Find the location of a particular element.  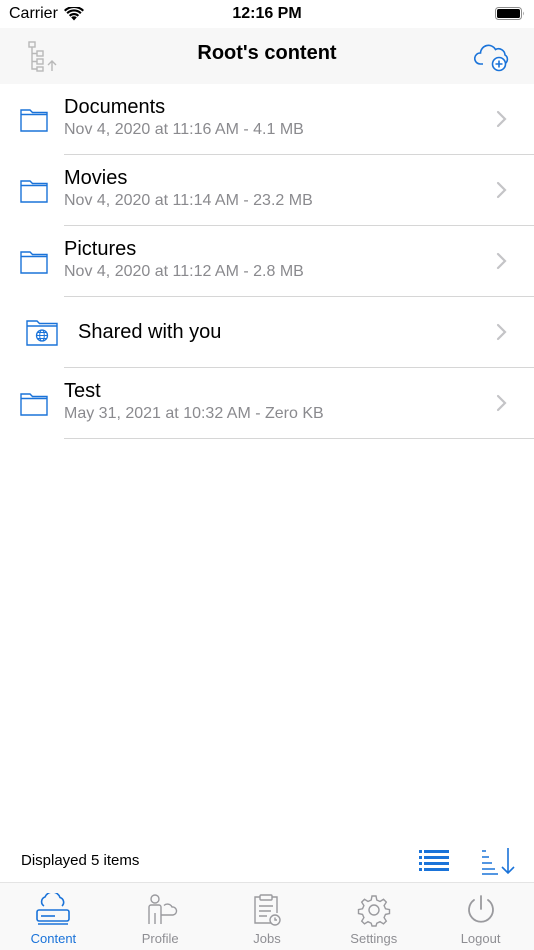

tab-jobs: Jobs is located at coordinates (267, 916).